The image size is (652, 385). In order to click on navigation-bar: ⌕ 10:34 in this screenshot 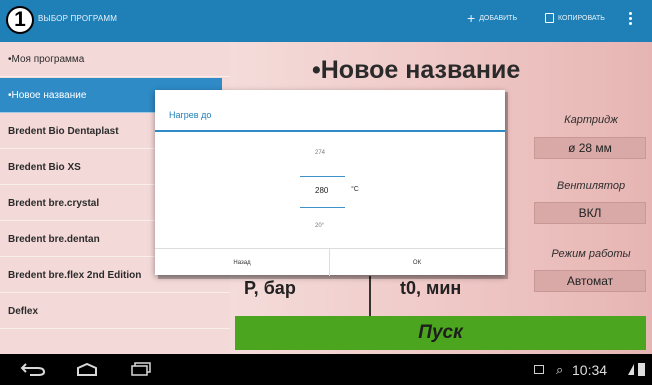, I will do `click(326, 369)`.